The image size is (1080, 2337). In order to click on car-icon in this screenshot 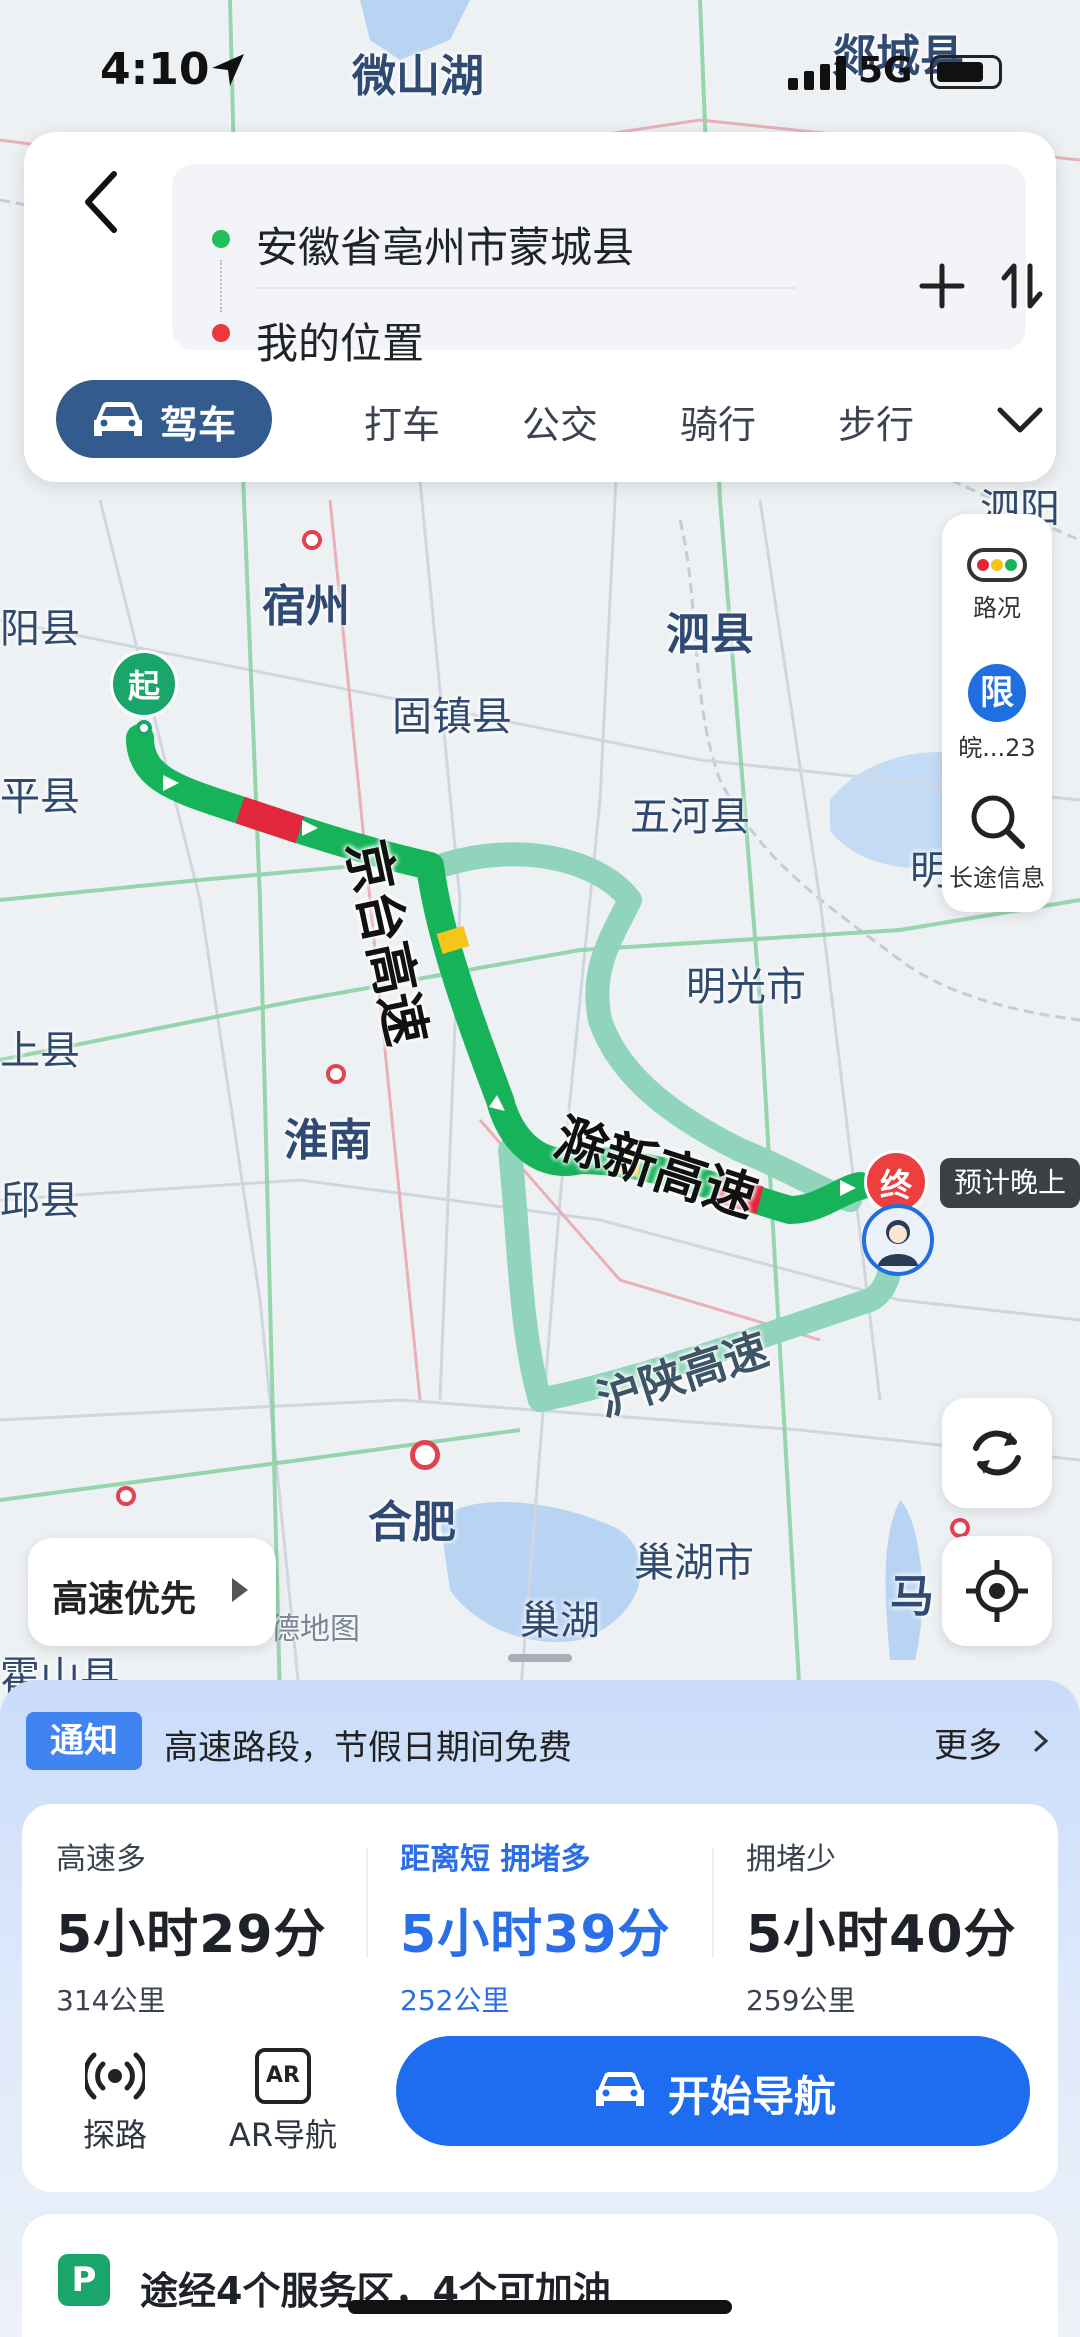, I will do `click(620, 2089)`.